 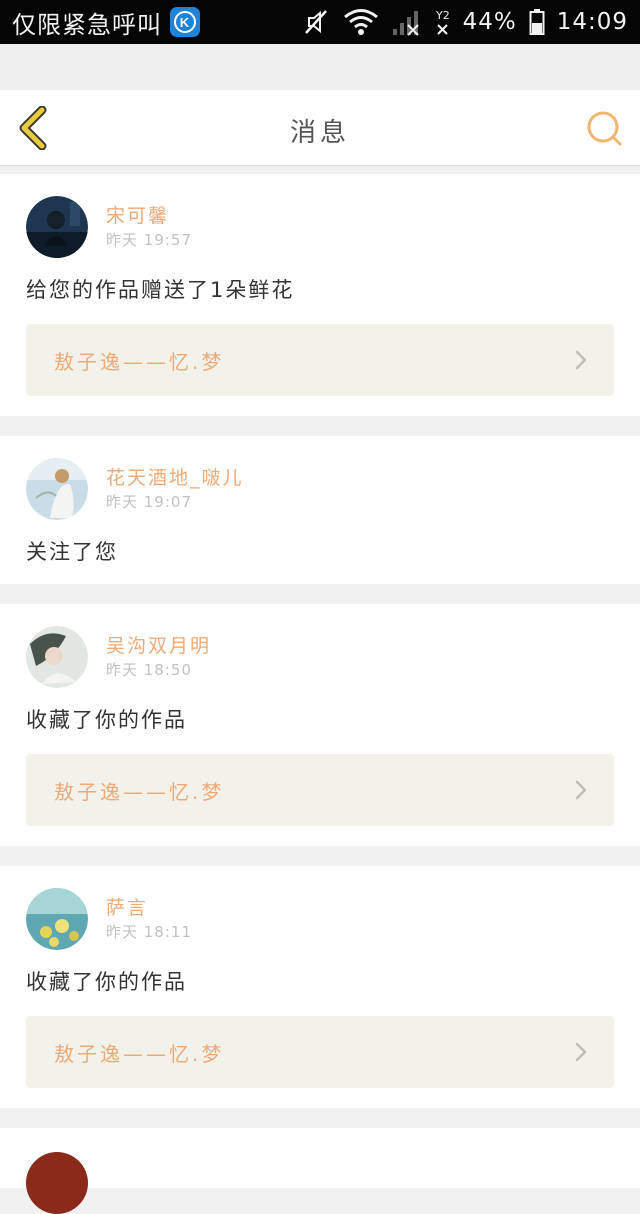 What do you see at coordinates (320, 489) in the screenshot?
I see `message-header: 花天酒地_啵儿 昨天 19:07` at bounding box center [320, 489].